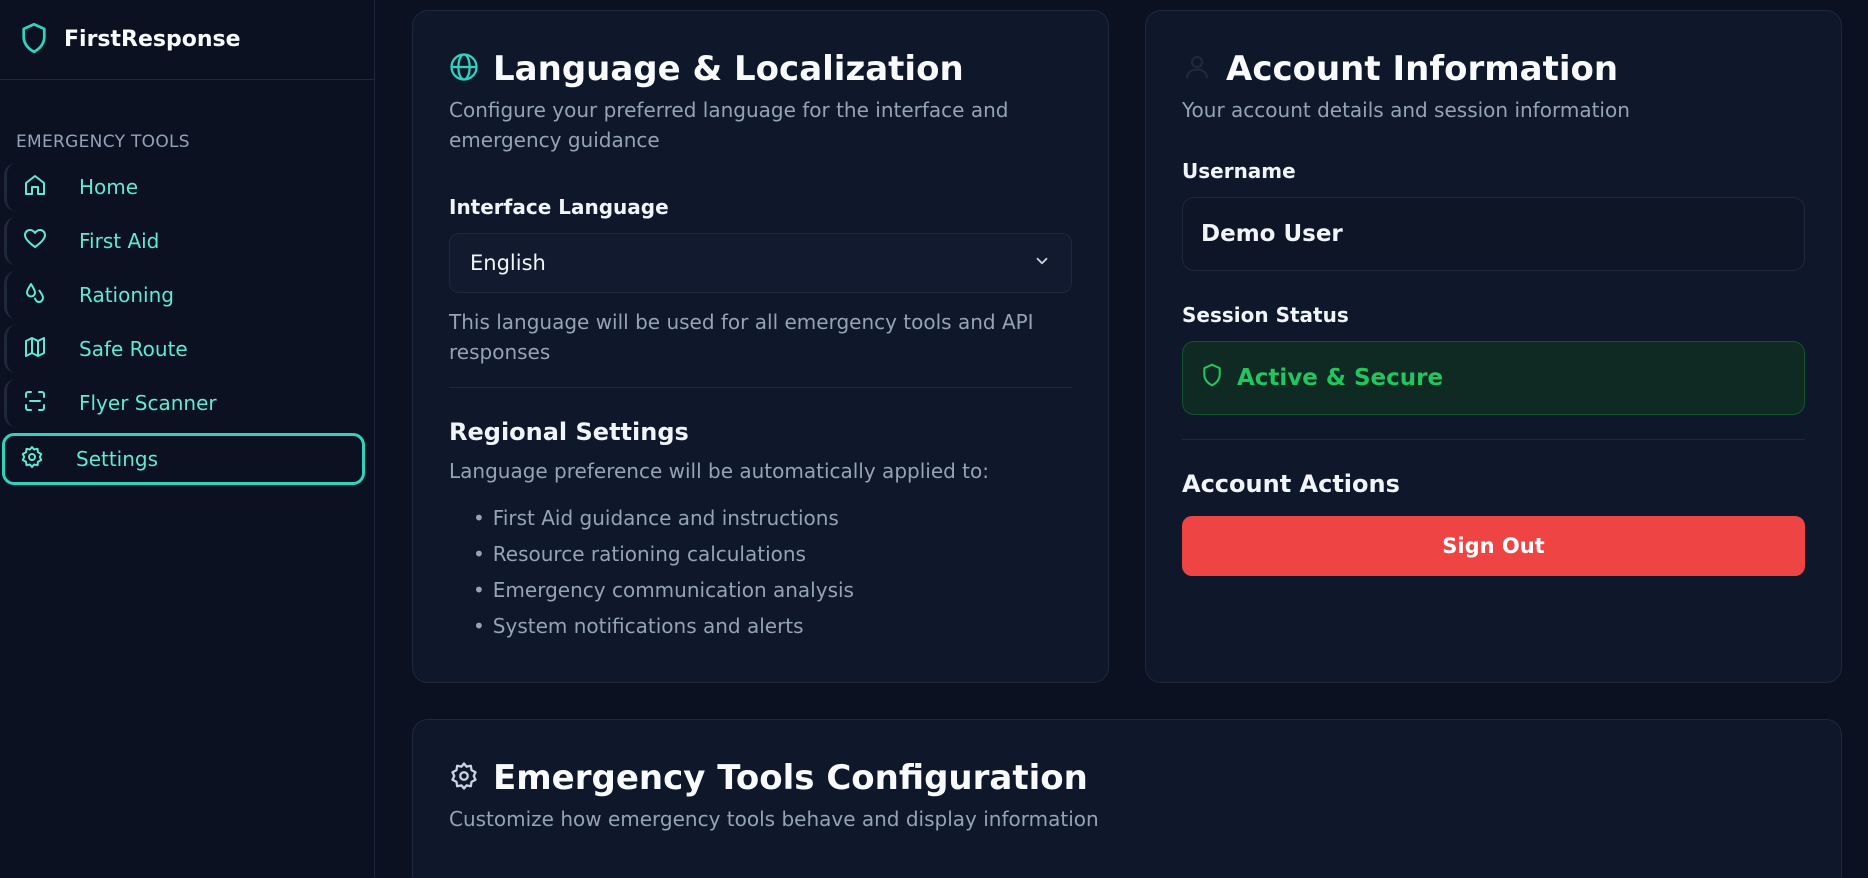 Image resolution: width=1868 pixels, height=878 pixels. What do you see at coordinates (152, 39) in the screenshot?
I see `brand-name: FirstResponse` at bounding box center [152, 39].